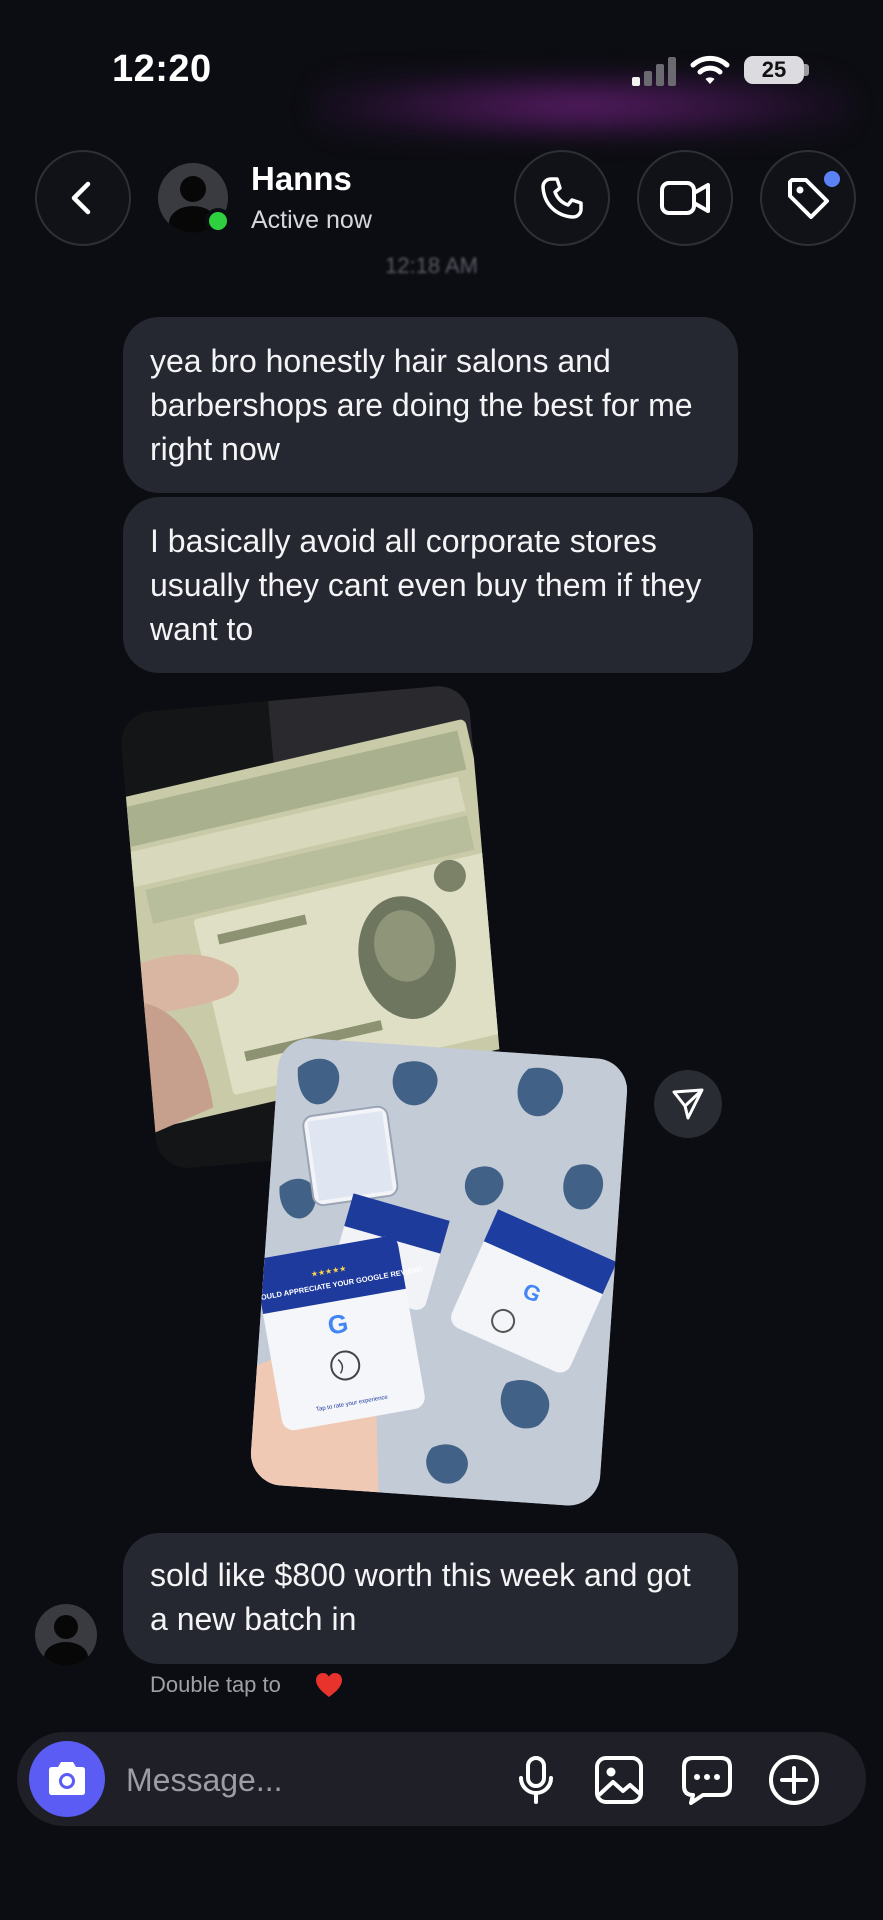 This screenshot has height=1920, width=883. I want to click on microphone-button, so click(536, 1780).